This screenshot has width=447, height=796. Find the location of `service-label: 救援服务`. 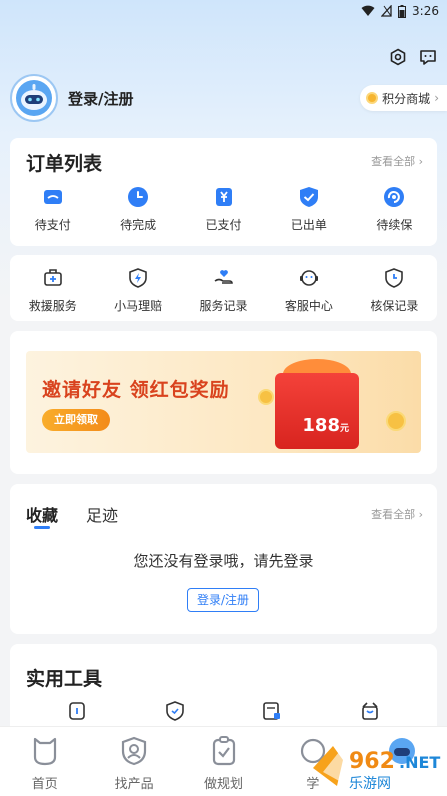

service-label: 救援服务 is located at coordinates (52, 306).